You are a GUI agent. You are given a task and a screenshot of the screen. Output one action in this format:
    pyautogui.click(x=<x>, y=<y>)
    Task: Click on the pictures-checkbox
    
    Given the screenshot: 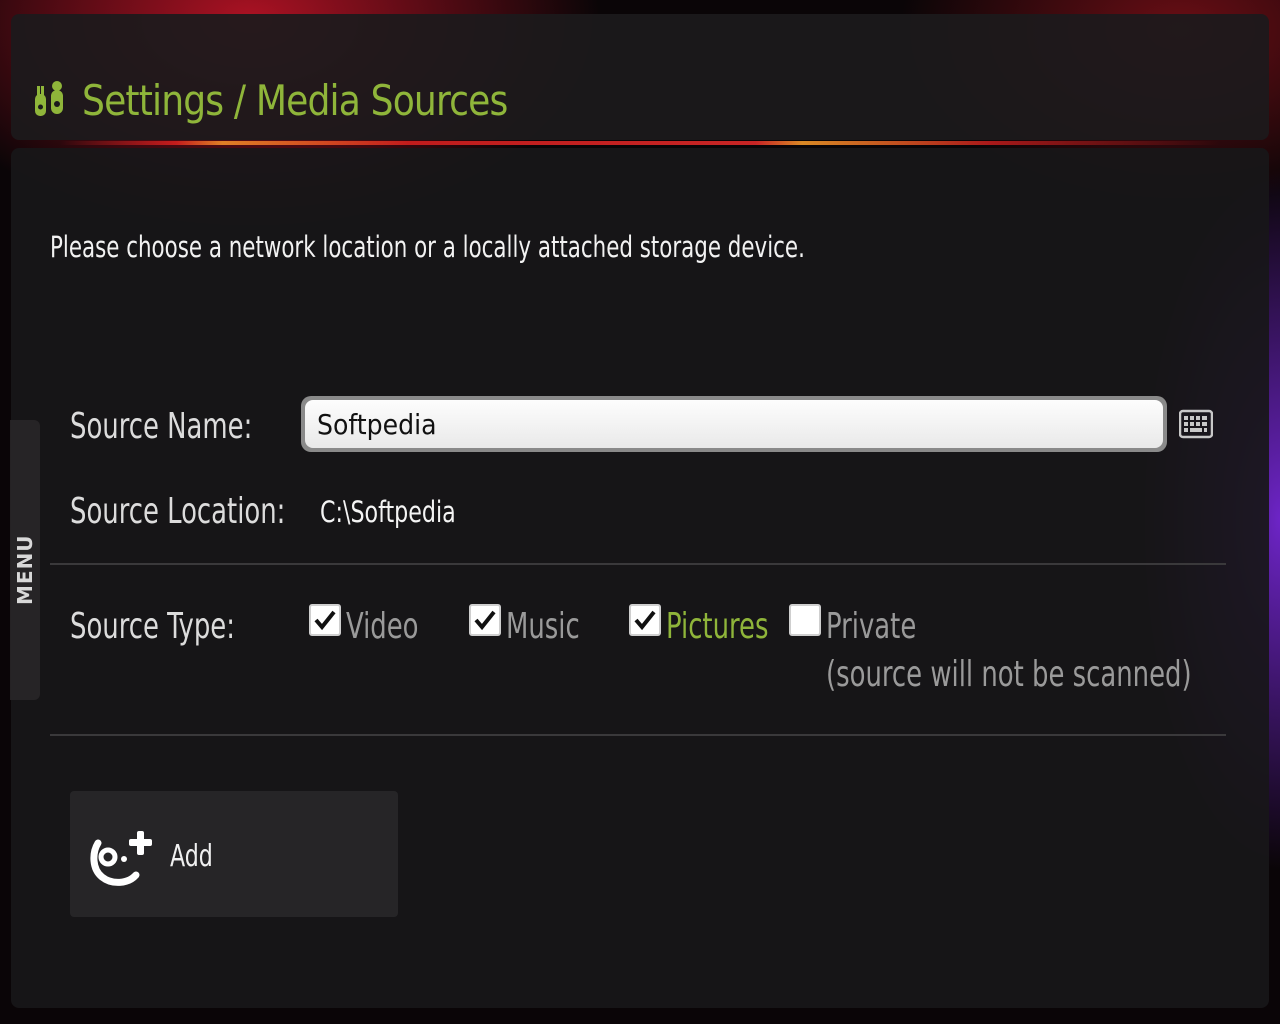 What is the action you would take?
    pyautogui.click(x=645, y=620)
    